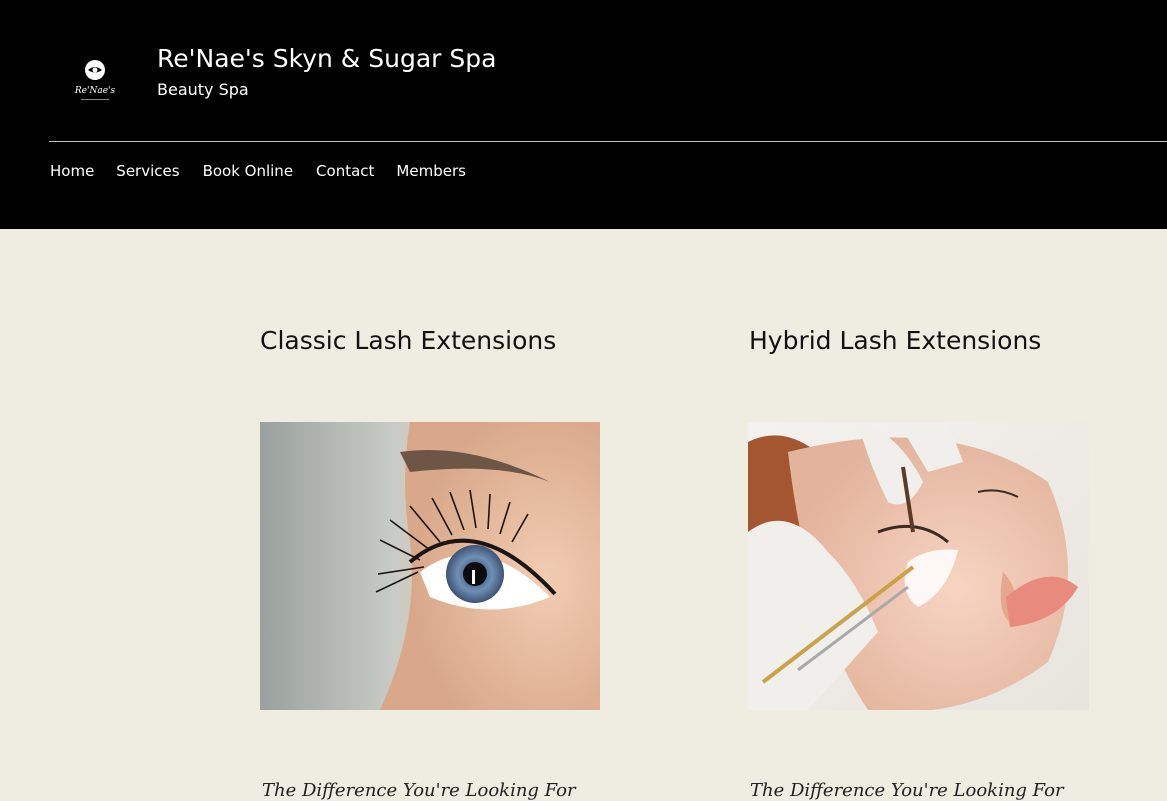  I want to click on service-tagline-classic: The Difference You're Looking For, so click(419, 790).